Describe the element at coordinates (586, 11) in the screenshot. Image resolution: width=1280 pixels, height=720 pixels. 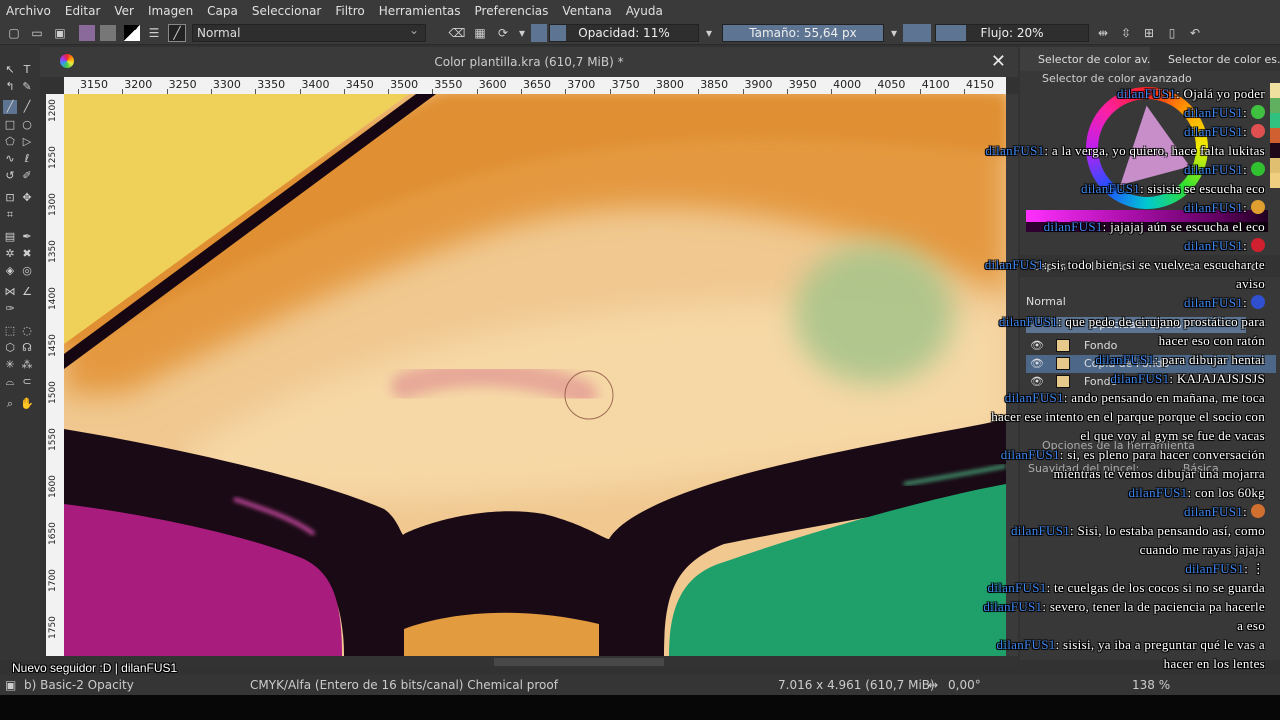
I see `menu-item: Ventana` at that location.